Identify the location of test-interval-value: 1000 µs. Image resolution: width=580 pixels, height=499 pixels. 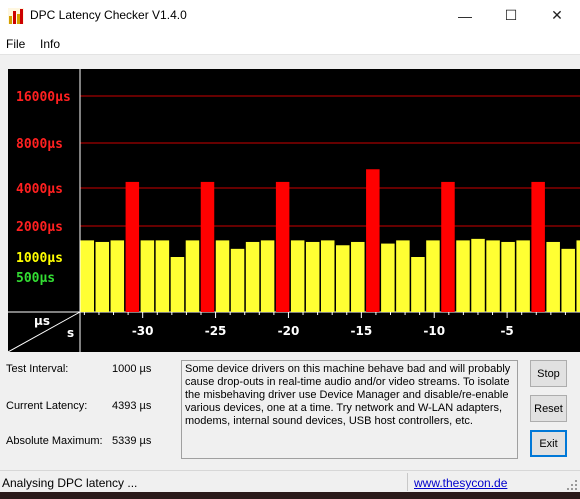
(132, 369).